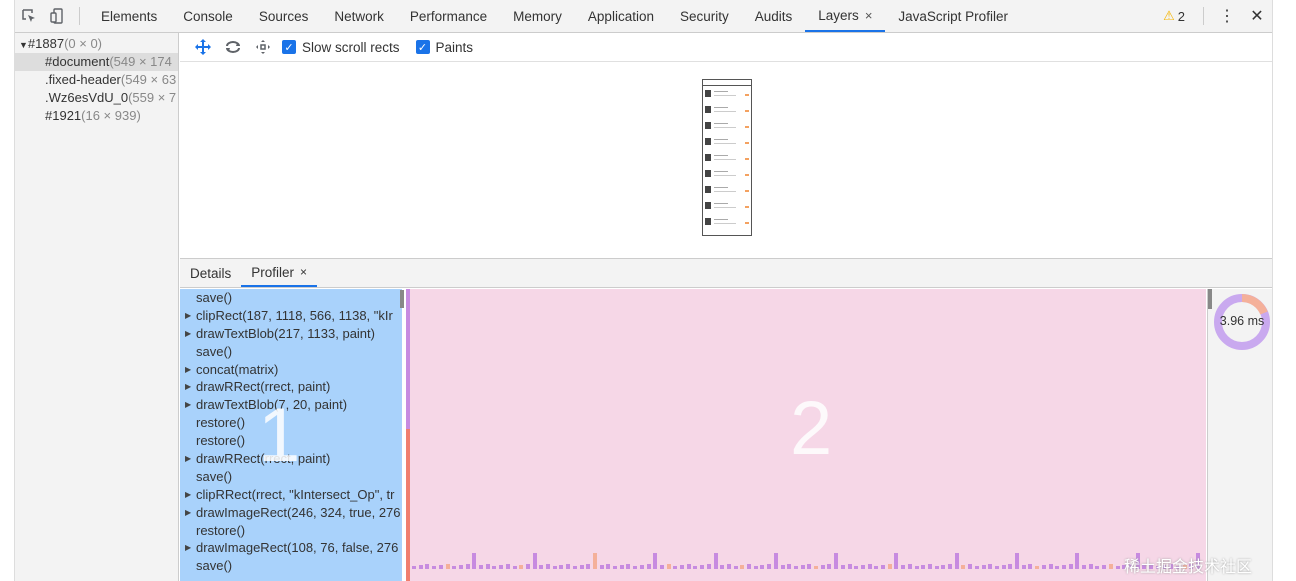  I want to click on tab-details: Details, so click(210, 273).